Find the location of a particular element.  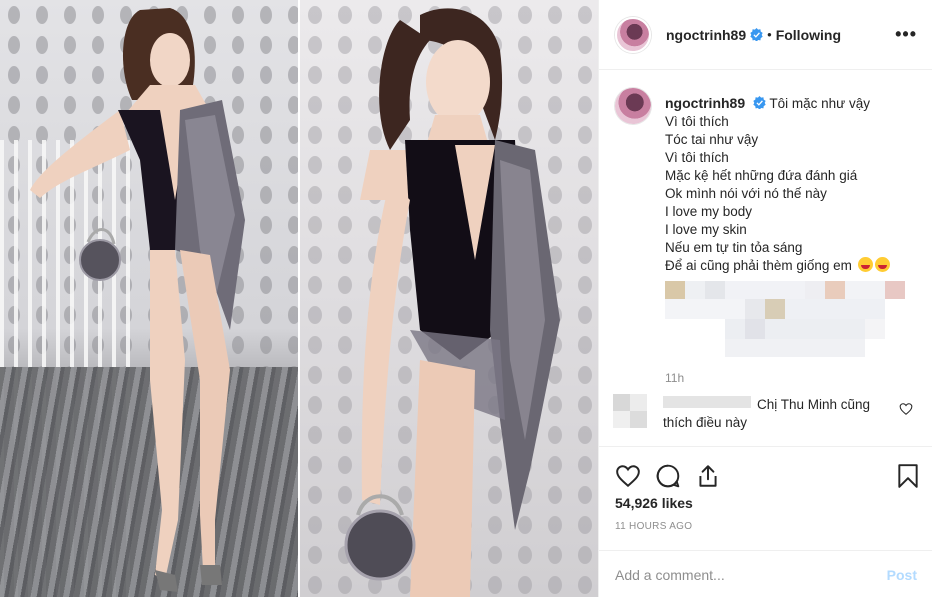

likes-count: 54,926 likes is located at coordinates (654, 503).